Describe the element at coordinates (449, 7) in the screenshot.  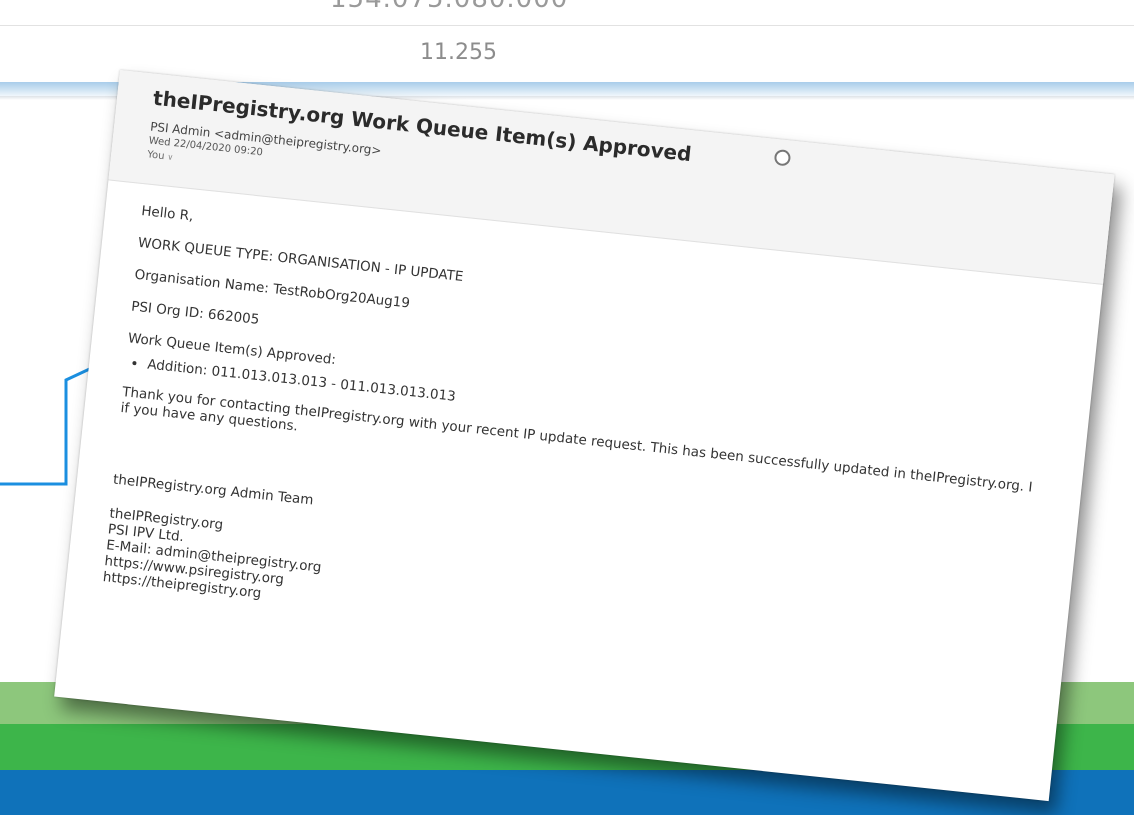
I see `background-ip-text: 154.075.080.000` at that location.